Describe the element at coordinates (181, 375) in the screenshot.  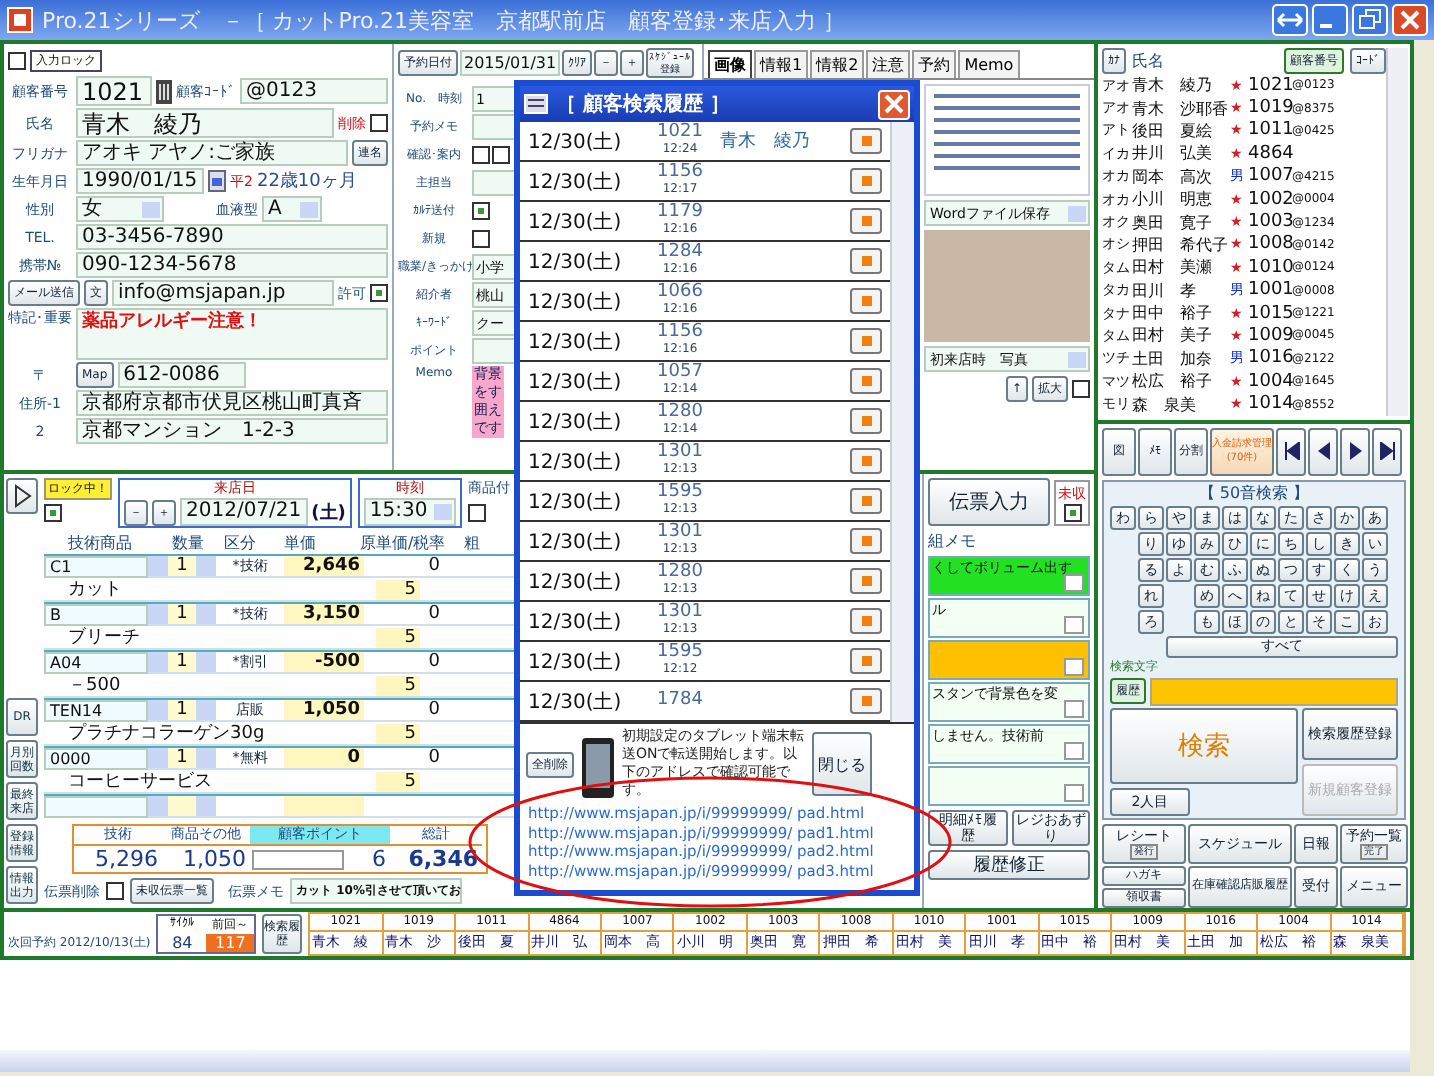
I see `zip-field: 612-0086` at that location.